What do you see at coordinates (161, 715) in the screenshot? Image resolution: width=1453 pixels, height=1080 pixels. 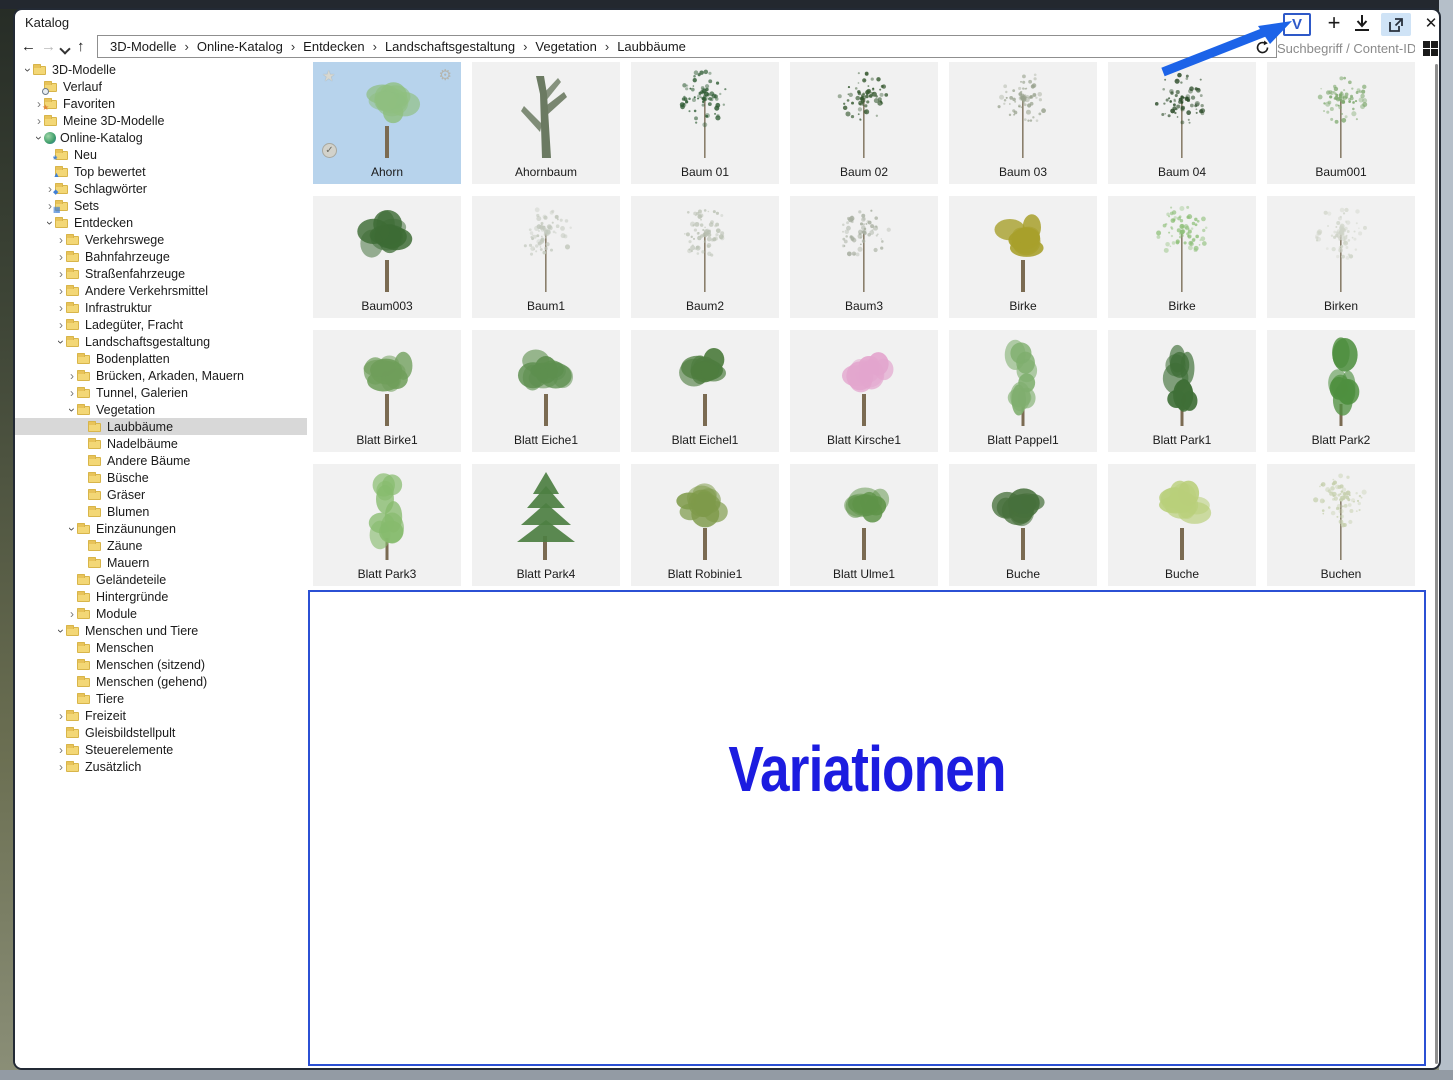 I see `tree-item-freizeit: › Freizeit` at bounding box center [161, 715].